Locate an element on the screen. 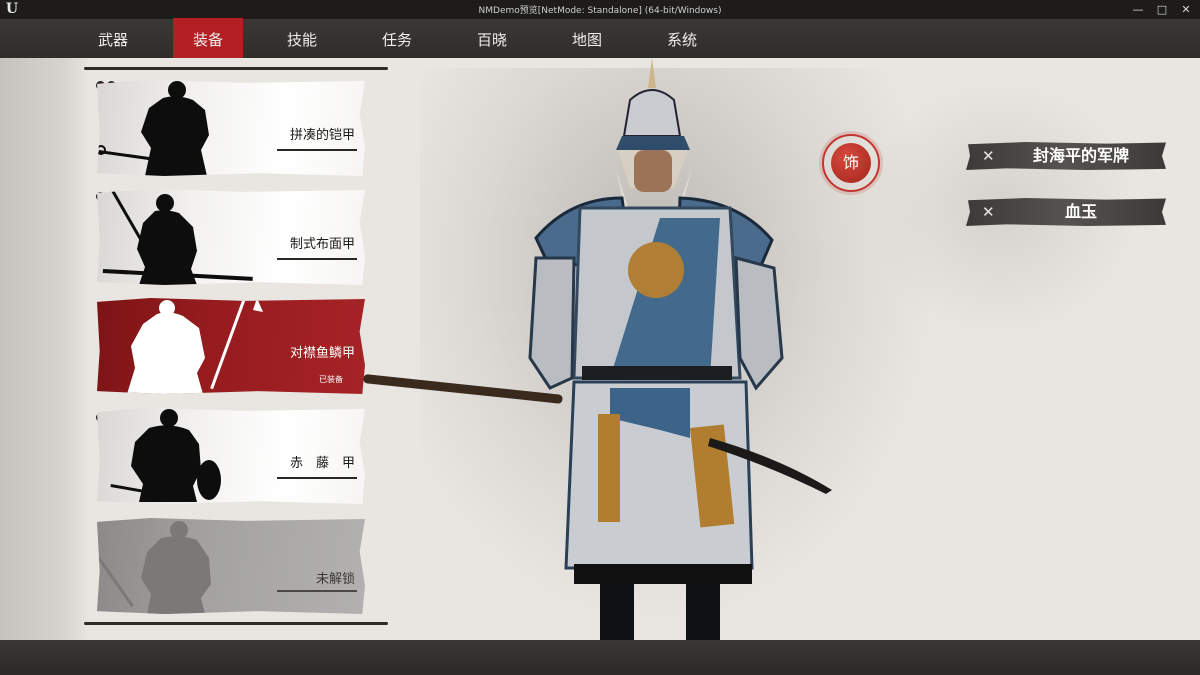 Image resolution: width=1200 pixels, height=675 pixels. locked-warrior-silhouette-icon is located at coordinates (154, 567).